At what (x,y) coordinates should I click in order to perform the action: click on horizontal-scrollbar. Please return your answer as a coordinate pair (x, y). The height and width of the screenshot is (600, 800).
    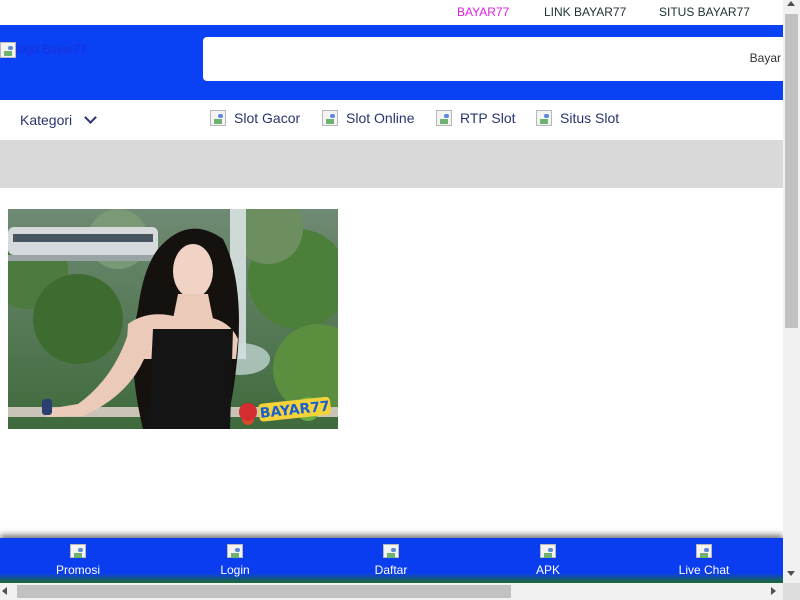
    Looking at the image, I should click on (391, 591).